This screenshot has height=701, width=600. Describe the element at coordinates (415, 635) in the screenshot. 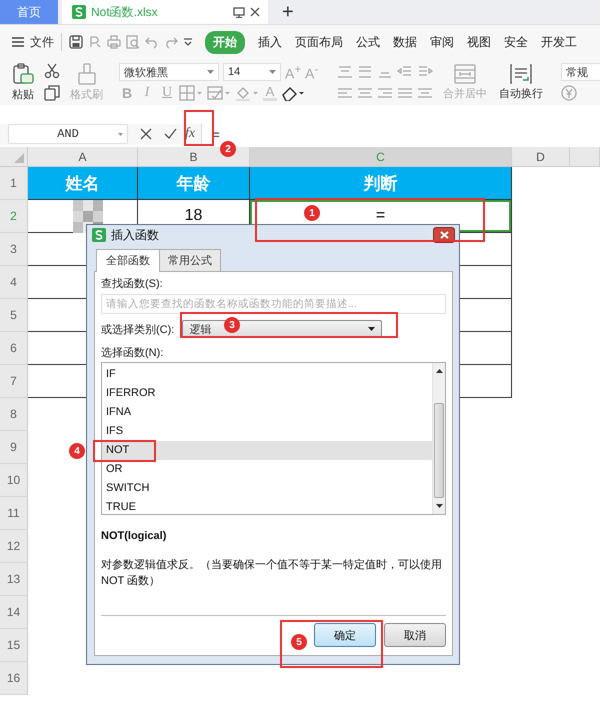

I see `cancel-button: 取消` at that location.